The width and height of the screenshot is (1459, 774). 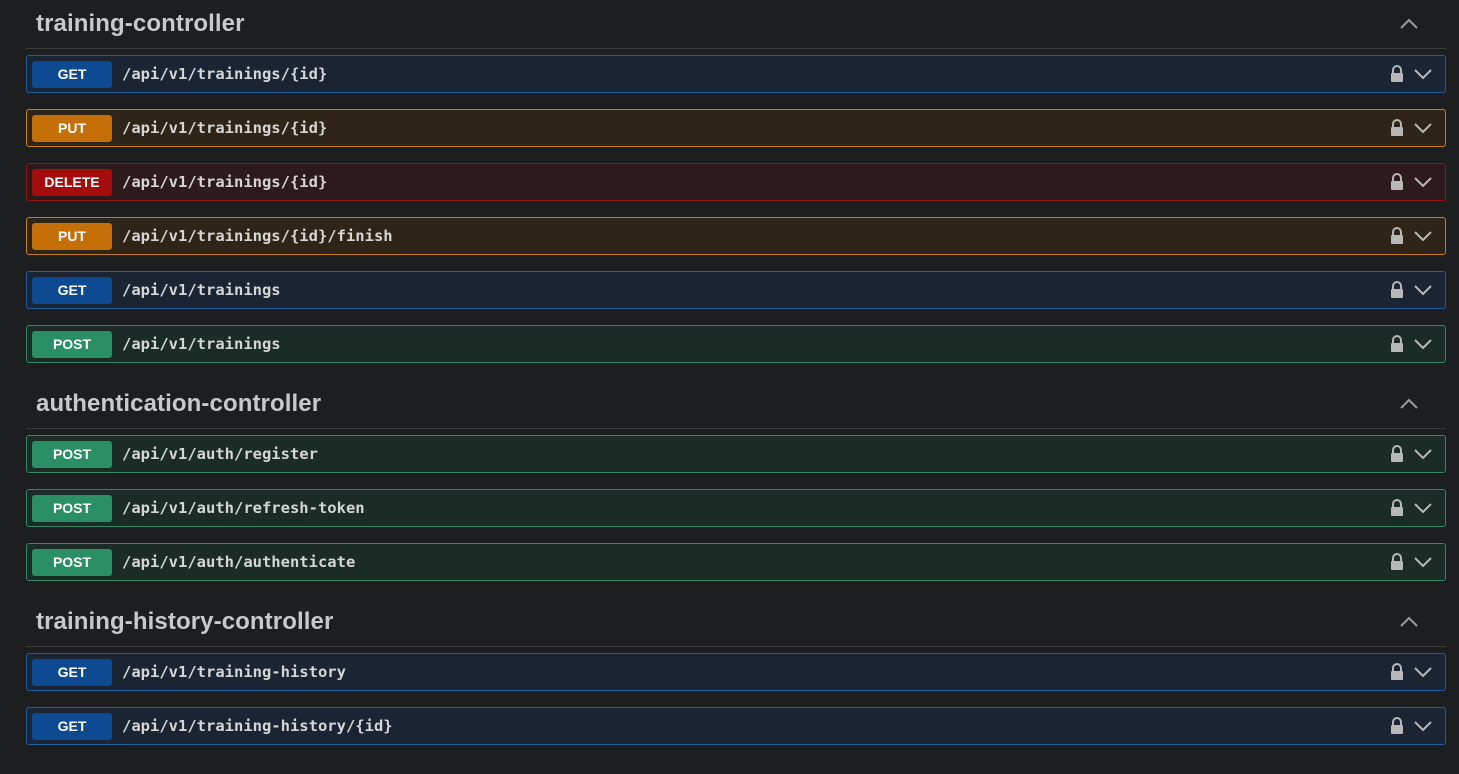 I want to click on operation-path: /api/v1/training-history/{id}, so click(x=257, y=726).